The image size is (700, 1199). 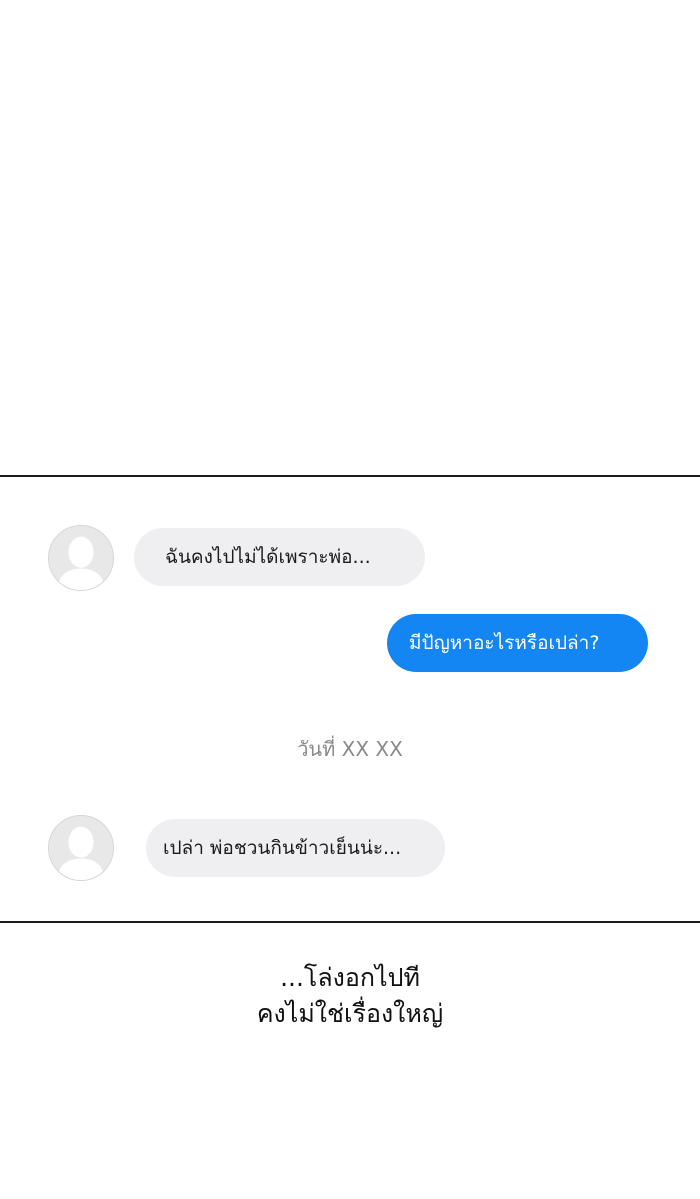 I want to click on message-text: มีปัญหาอะไรหรือเปล่า?, so click(x=504, y=643).